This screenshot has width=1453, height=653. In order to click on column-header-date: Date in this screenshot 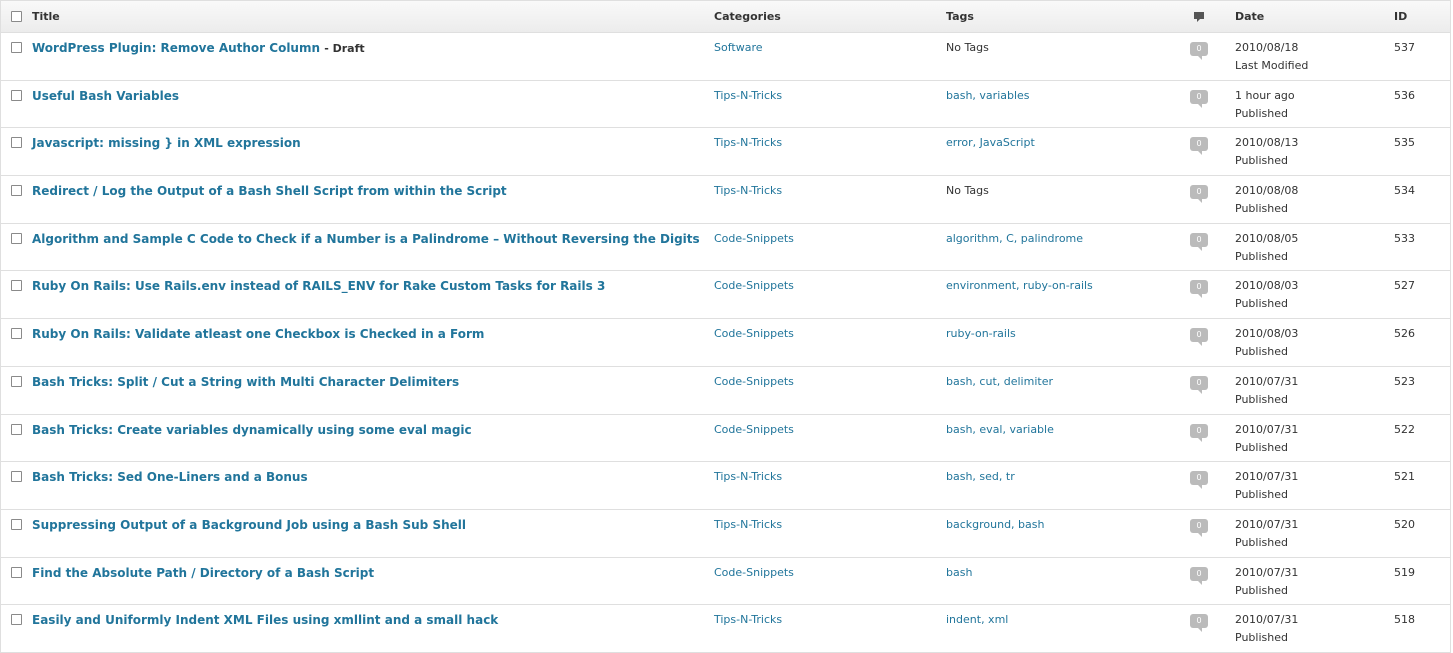, I will do `click(1249, 16)`.